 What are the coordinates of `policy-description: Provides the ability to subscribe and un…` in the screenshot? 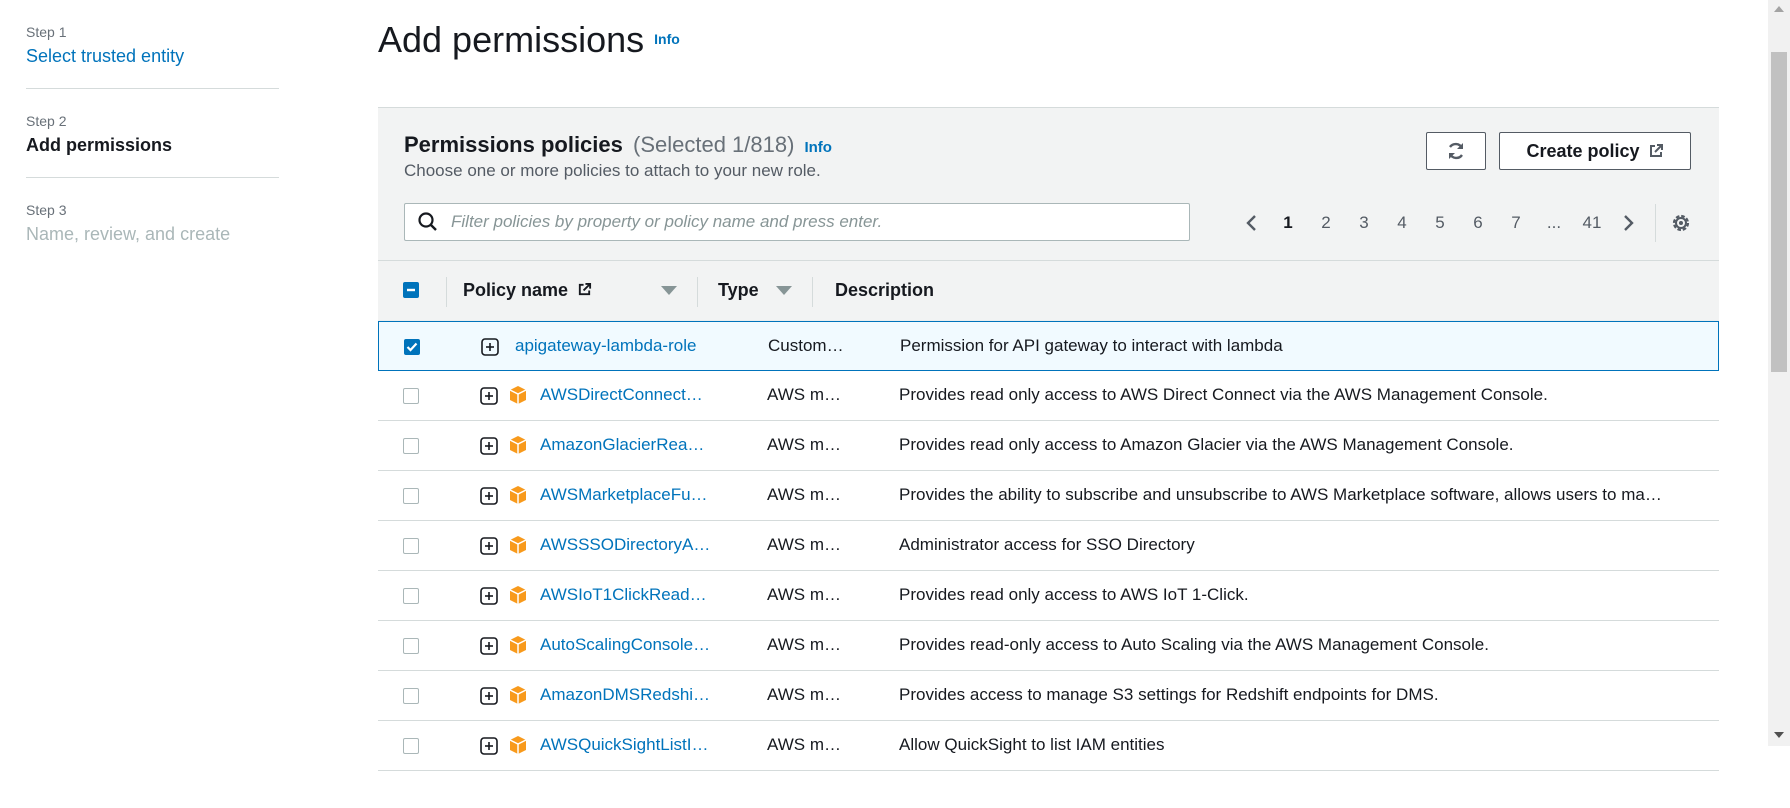 It's located at (1280, 494).